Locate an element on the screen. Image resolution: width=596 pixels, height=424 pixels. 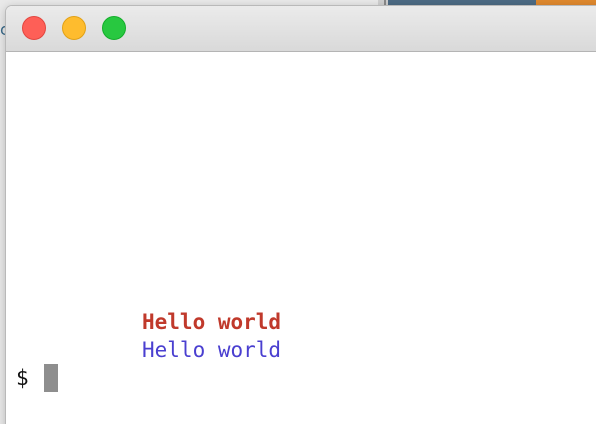
minimize-button is located at coordinates (74, 28).